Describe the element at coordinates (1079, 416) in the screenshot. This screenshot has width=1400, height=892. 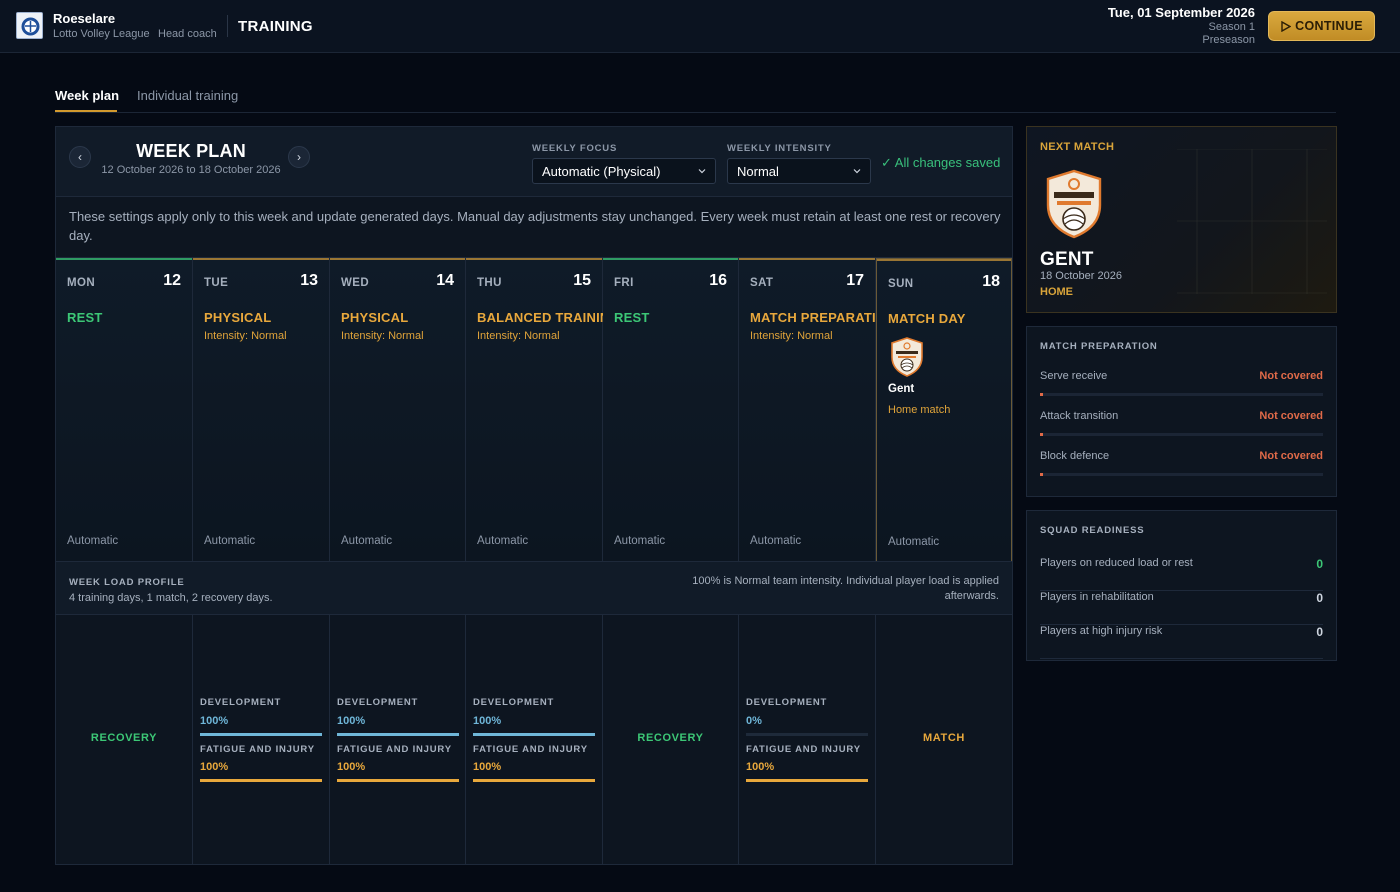
I see `prep-item-label: Attack transition` at that location.